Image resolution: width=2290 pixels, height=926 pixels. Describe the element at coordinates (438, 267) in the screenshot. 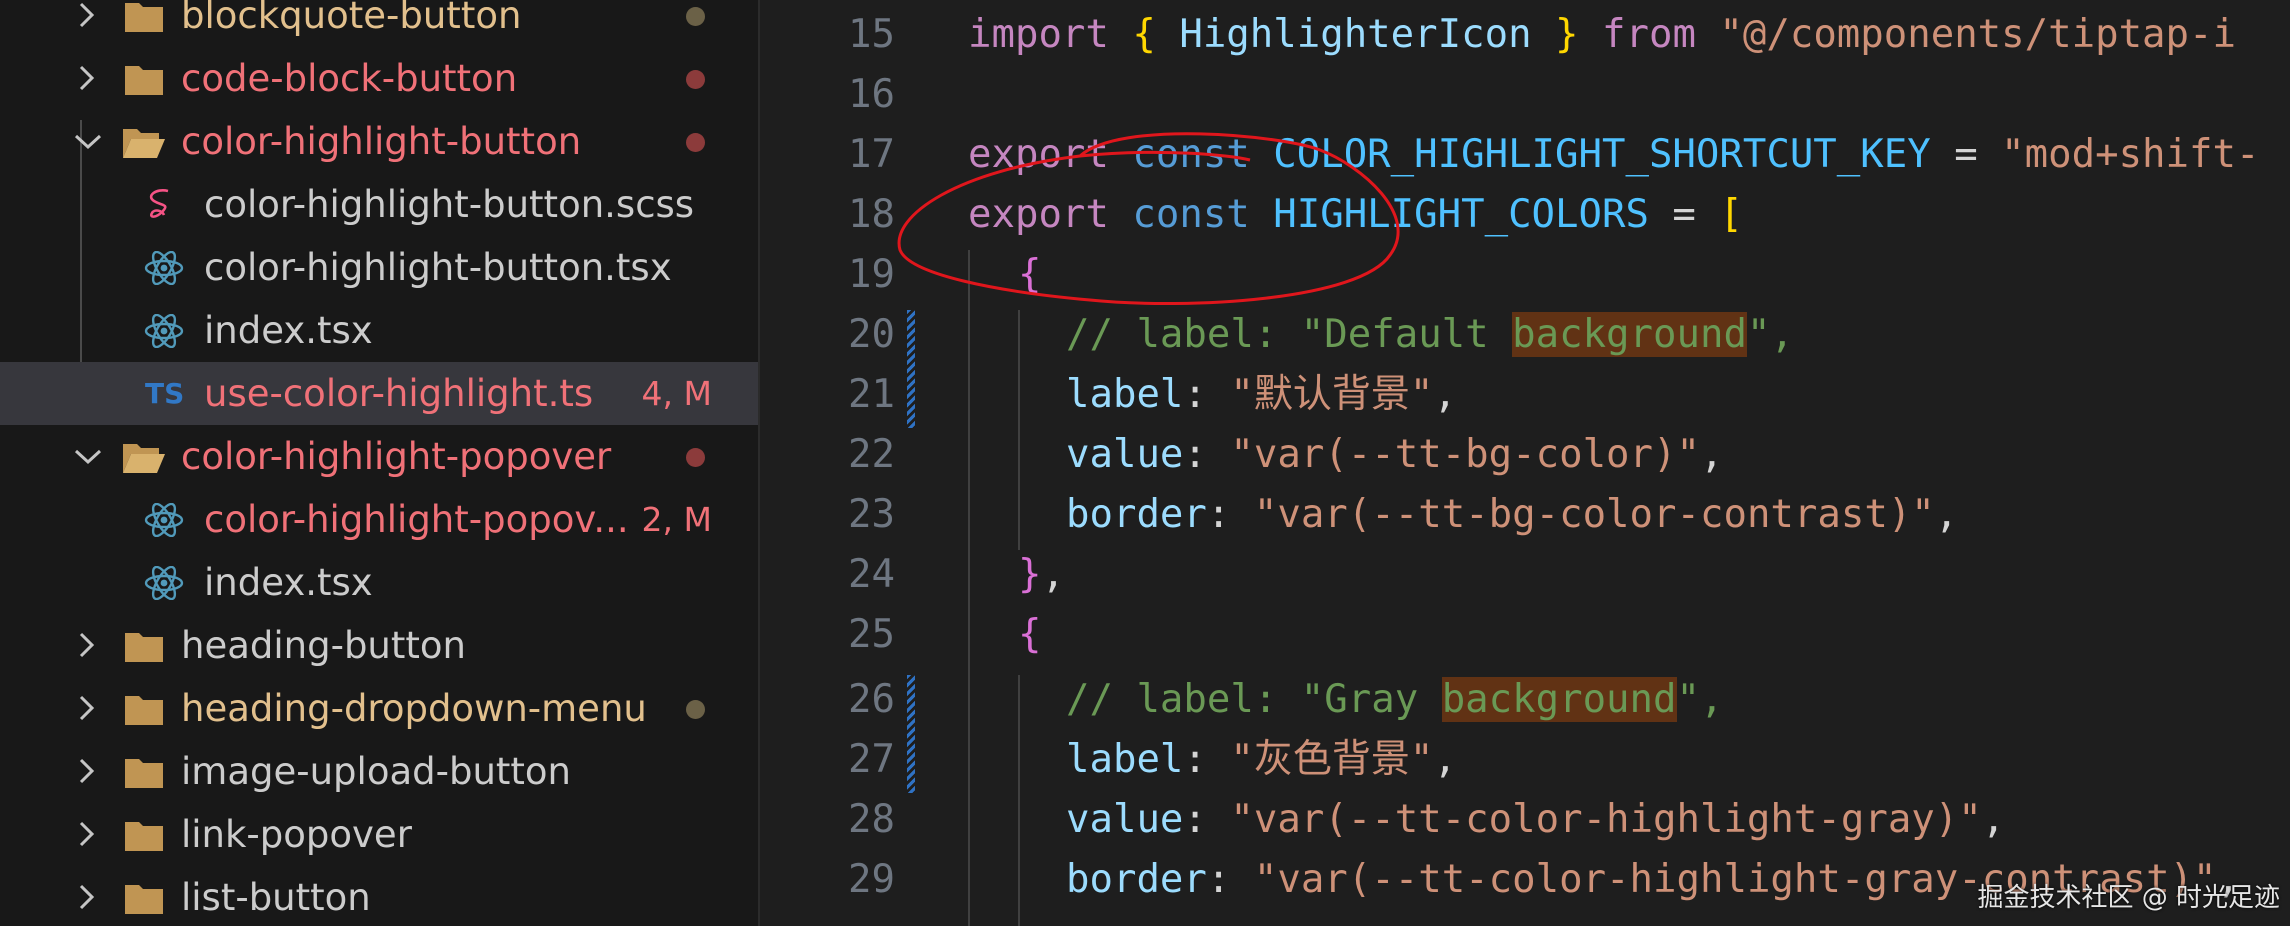

I see `tree-label: color-highlight-button.tsx` at that location.